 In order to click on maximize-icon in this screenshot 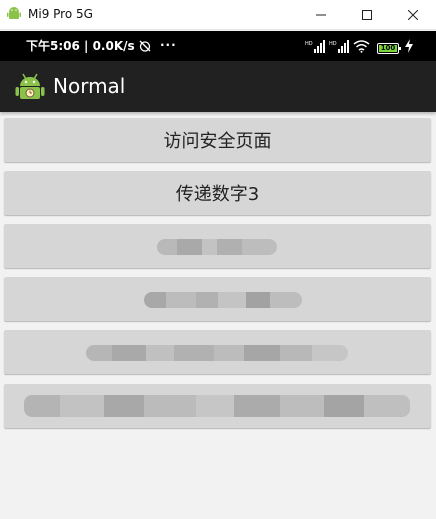, I will do `click(367, 15)`.